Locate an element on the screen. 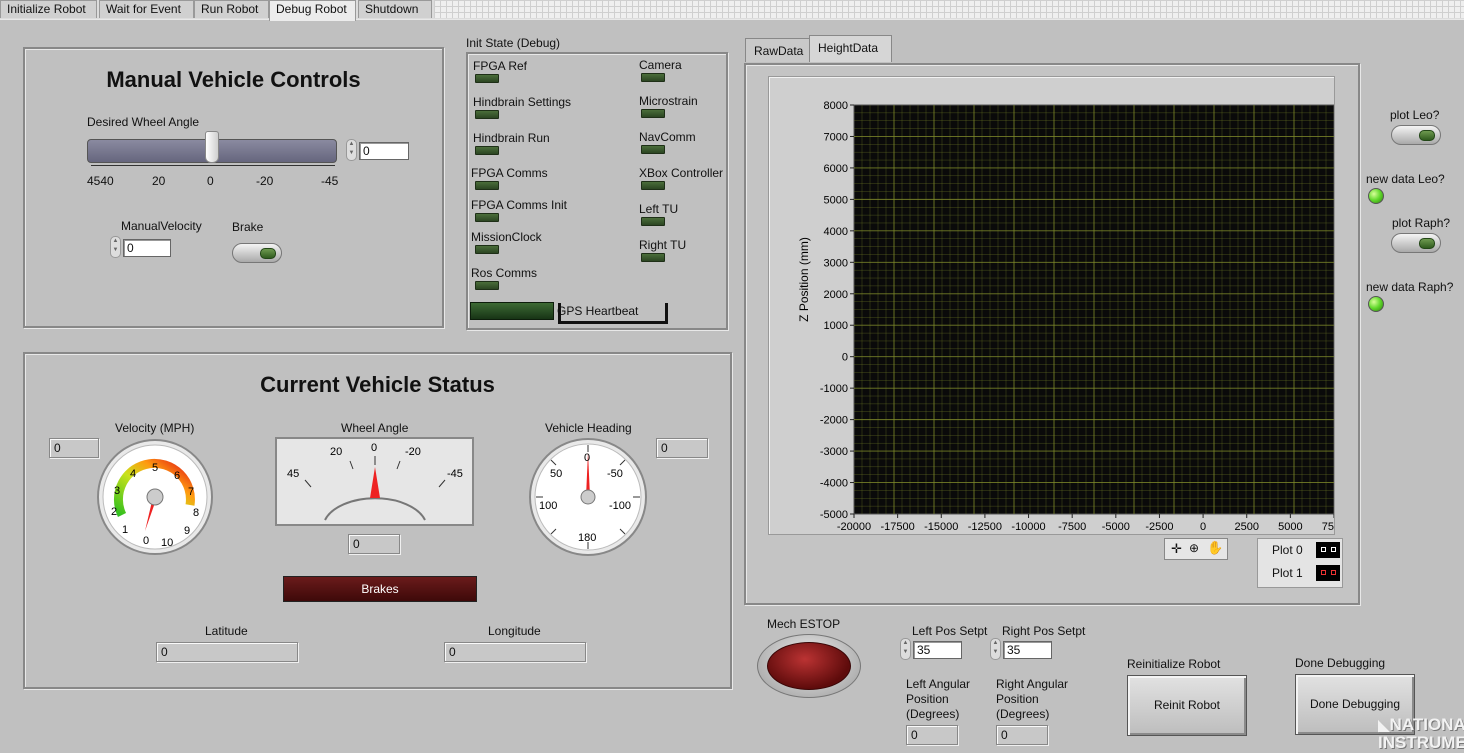 Image resolution: width=1464 pixels, height=753 pixels. zoom-icon: ⊕ is located at coordinates (1194, 548).